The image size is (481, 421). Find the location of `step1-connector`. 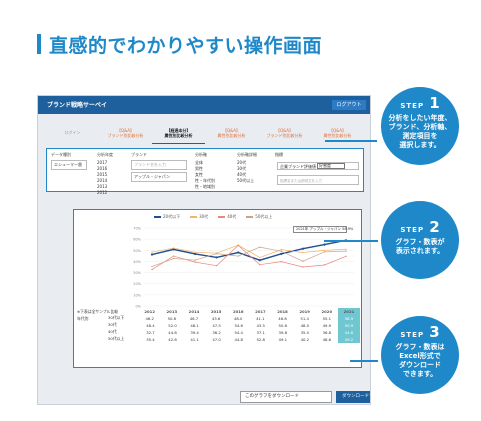

step1-connector is located at coordinates (351, 141).